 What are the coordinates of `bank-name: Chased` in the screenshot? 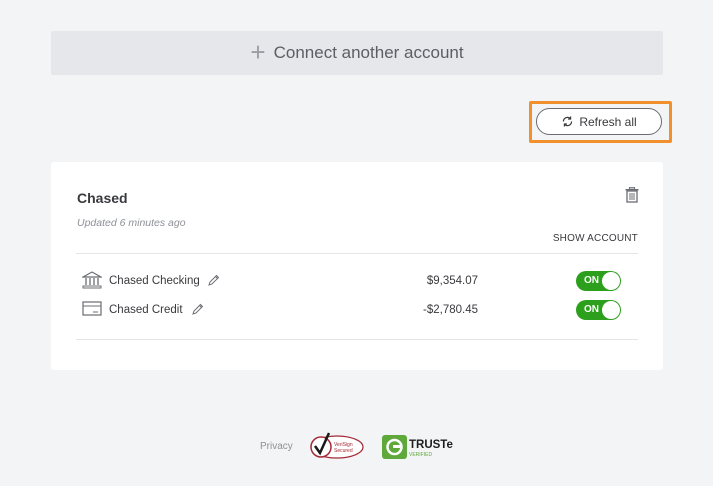 It's located at (102, 198).